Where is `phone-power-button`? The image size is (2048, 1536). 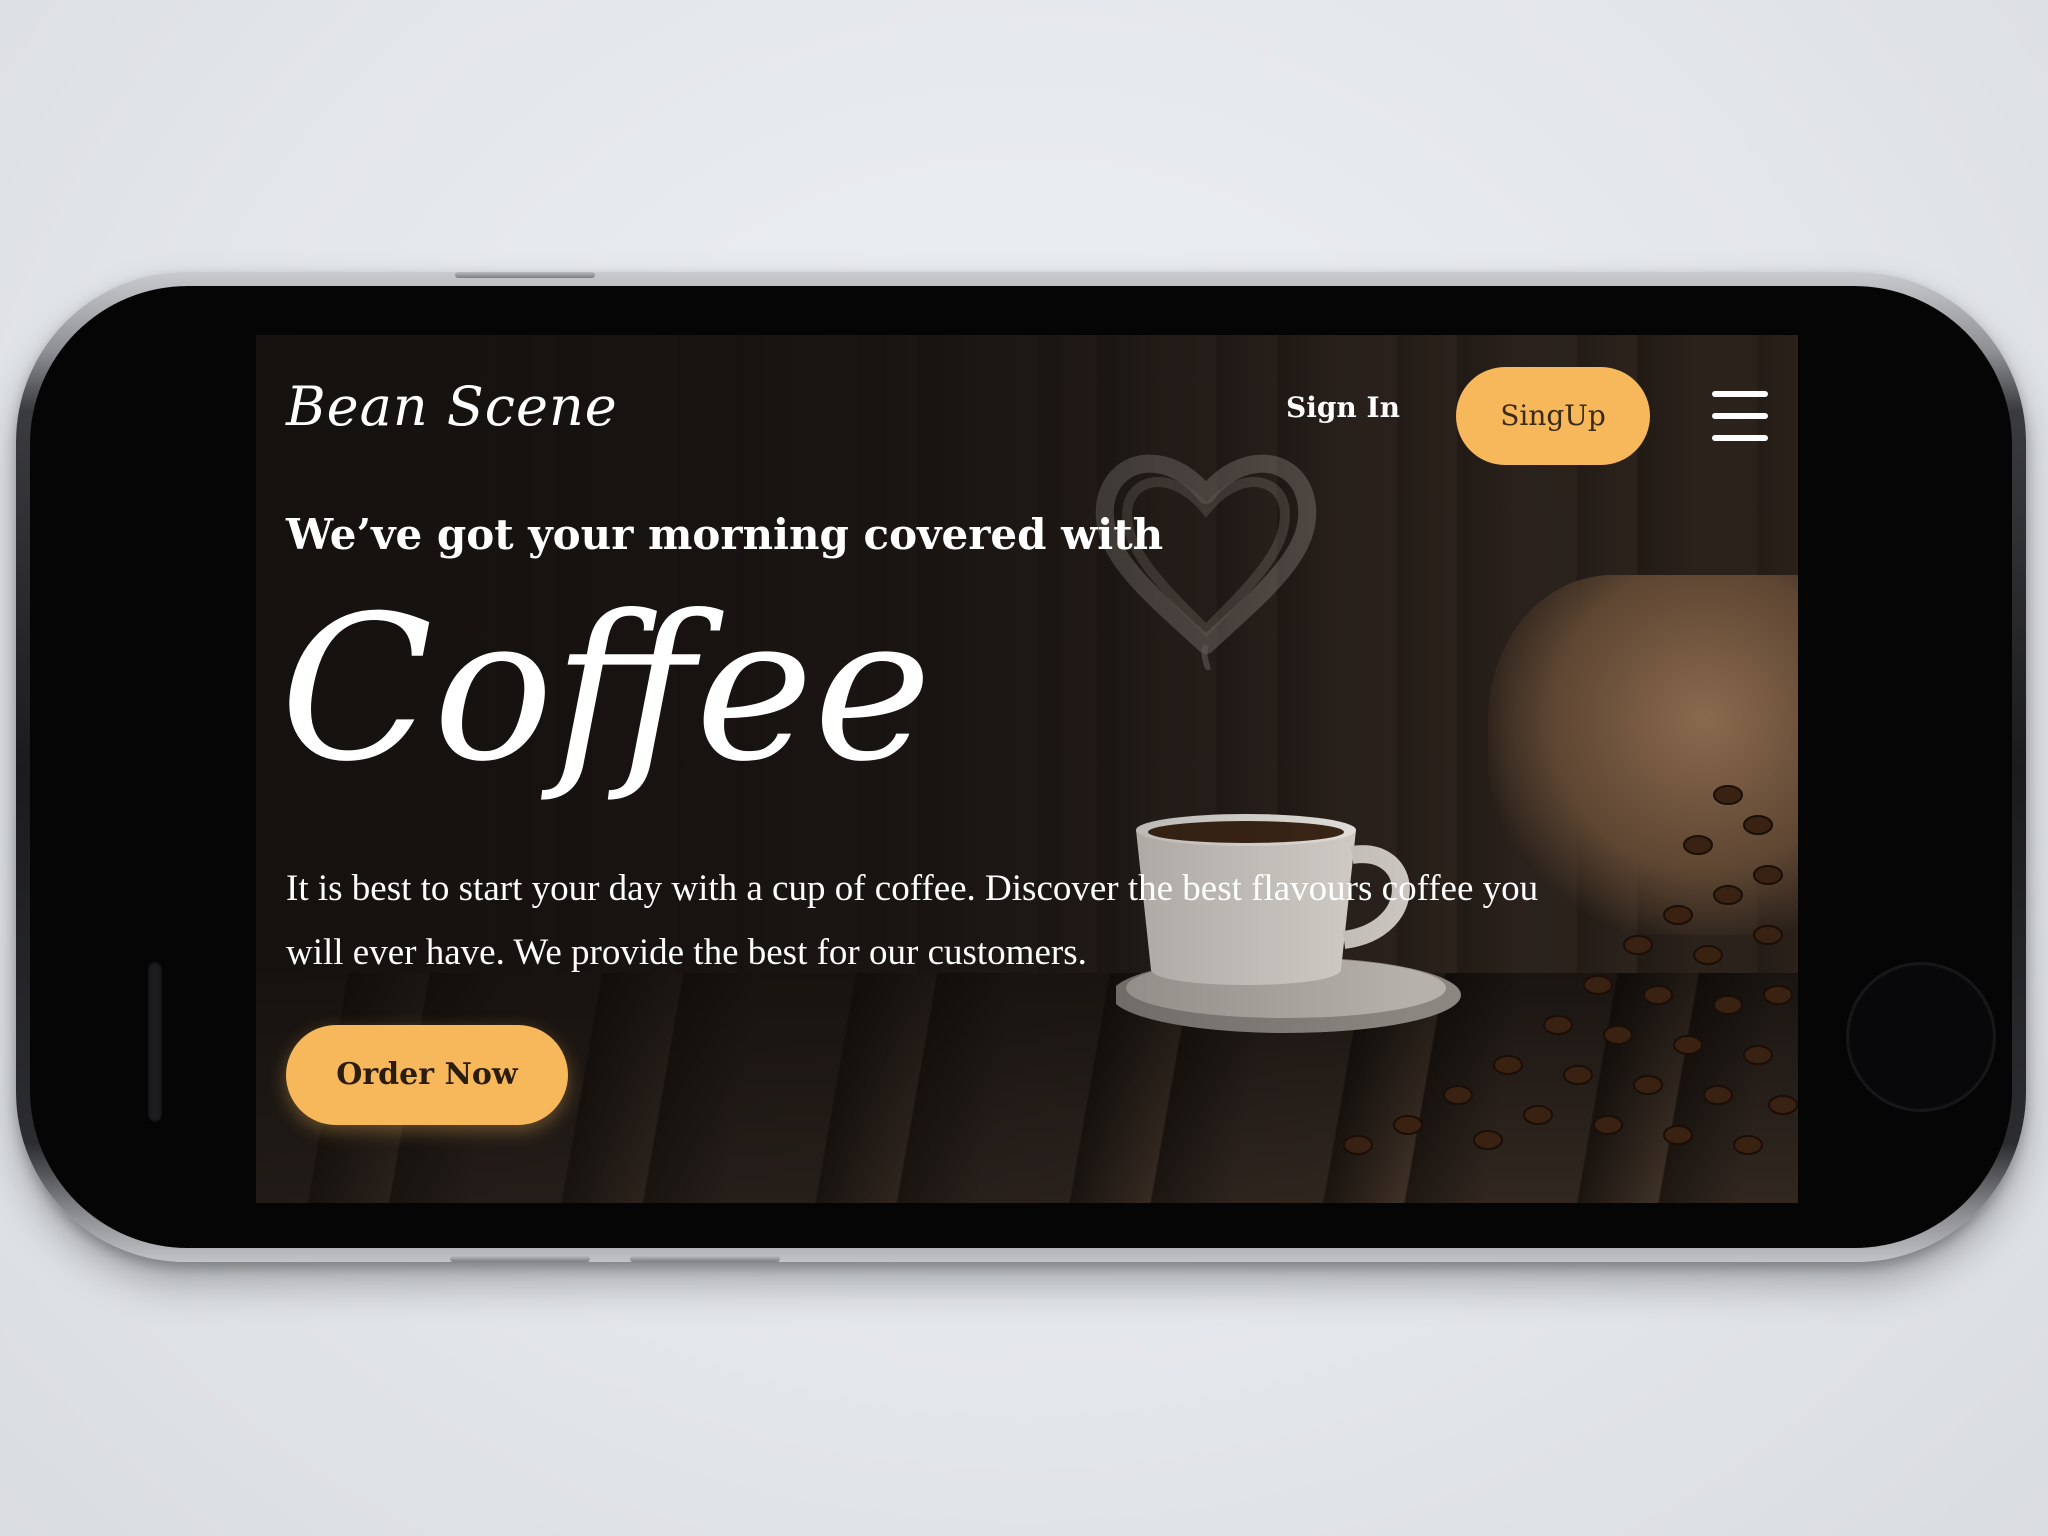 phone-power-button is located at coordinates (705, 1259).